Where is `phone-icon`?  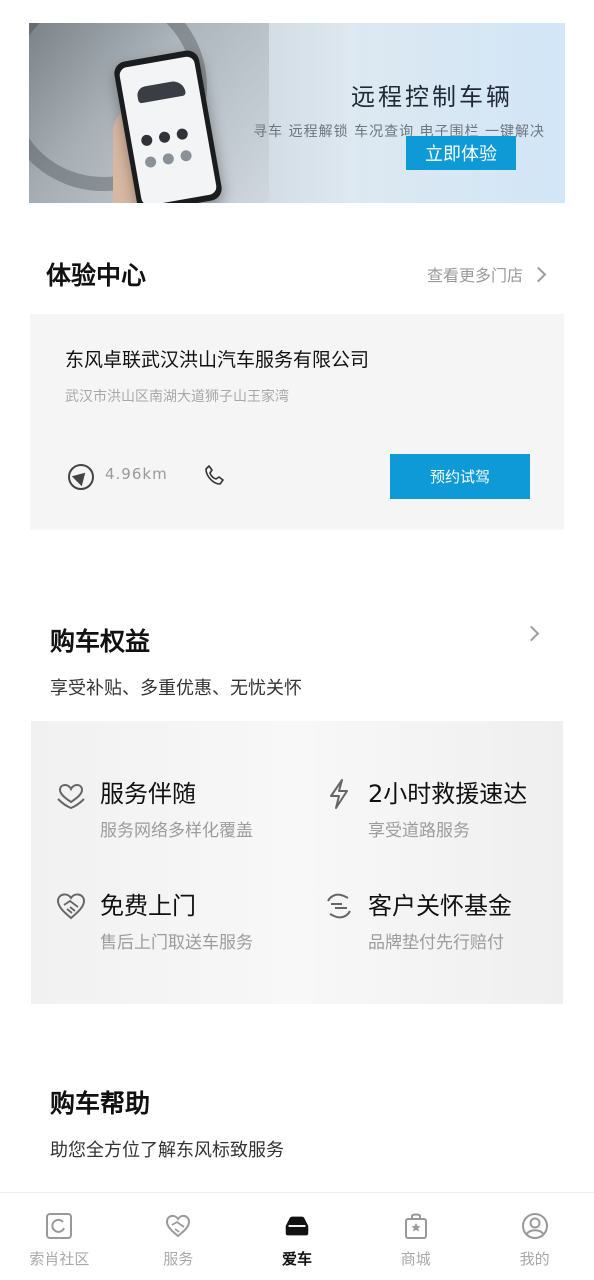
phone-icon is located at coordinates (214, 475).